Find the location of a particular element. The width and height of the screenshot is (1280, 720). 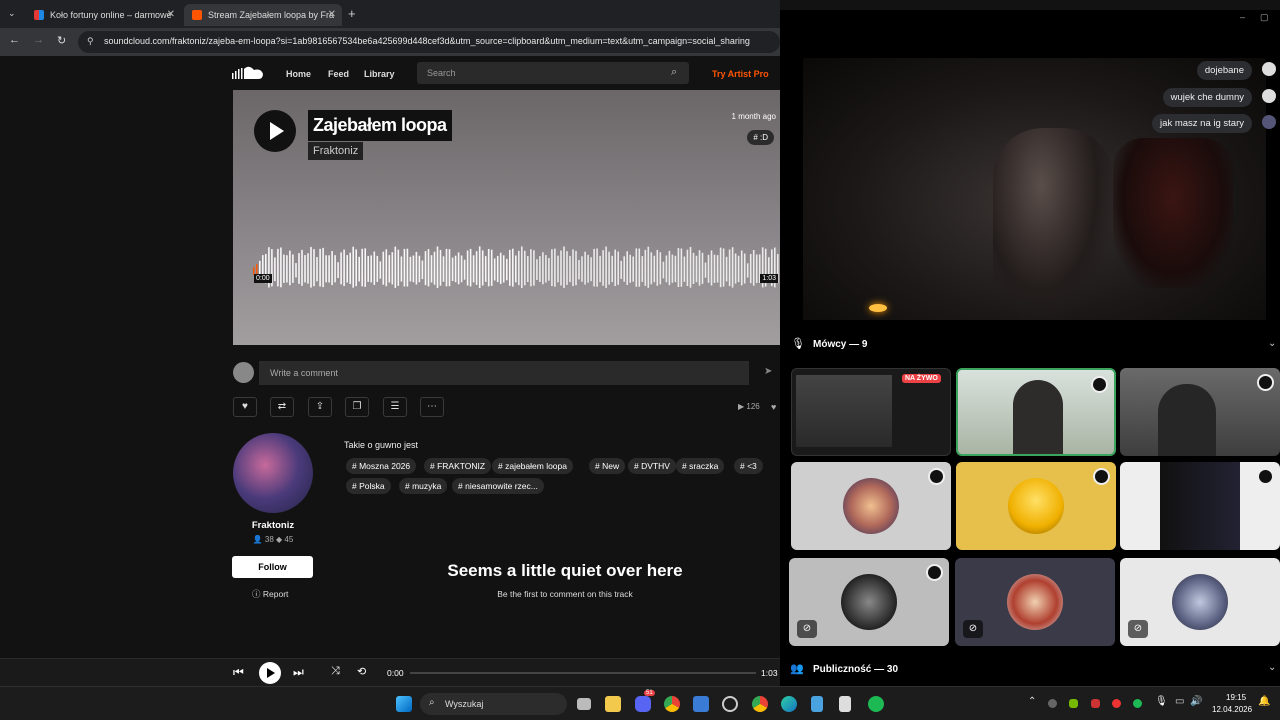

followers-count: 38 is located at coordinates (269, 539).